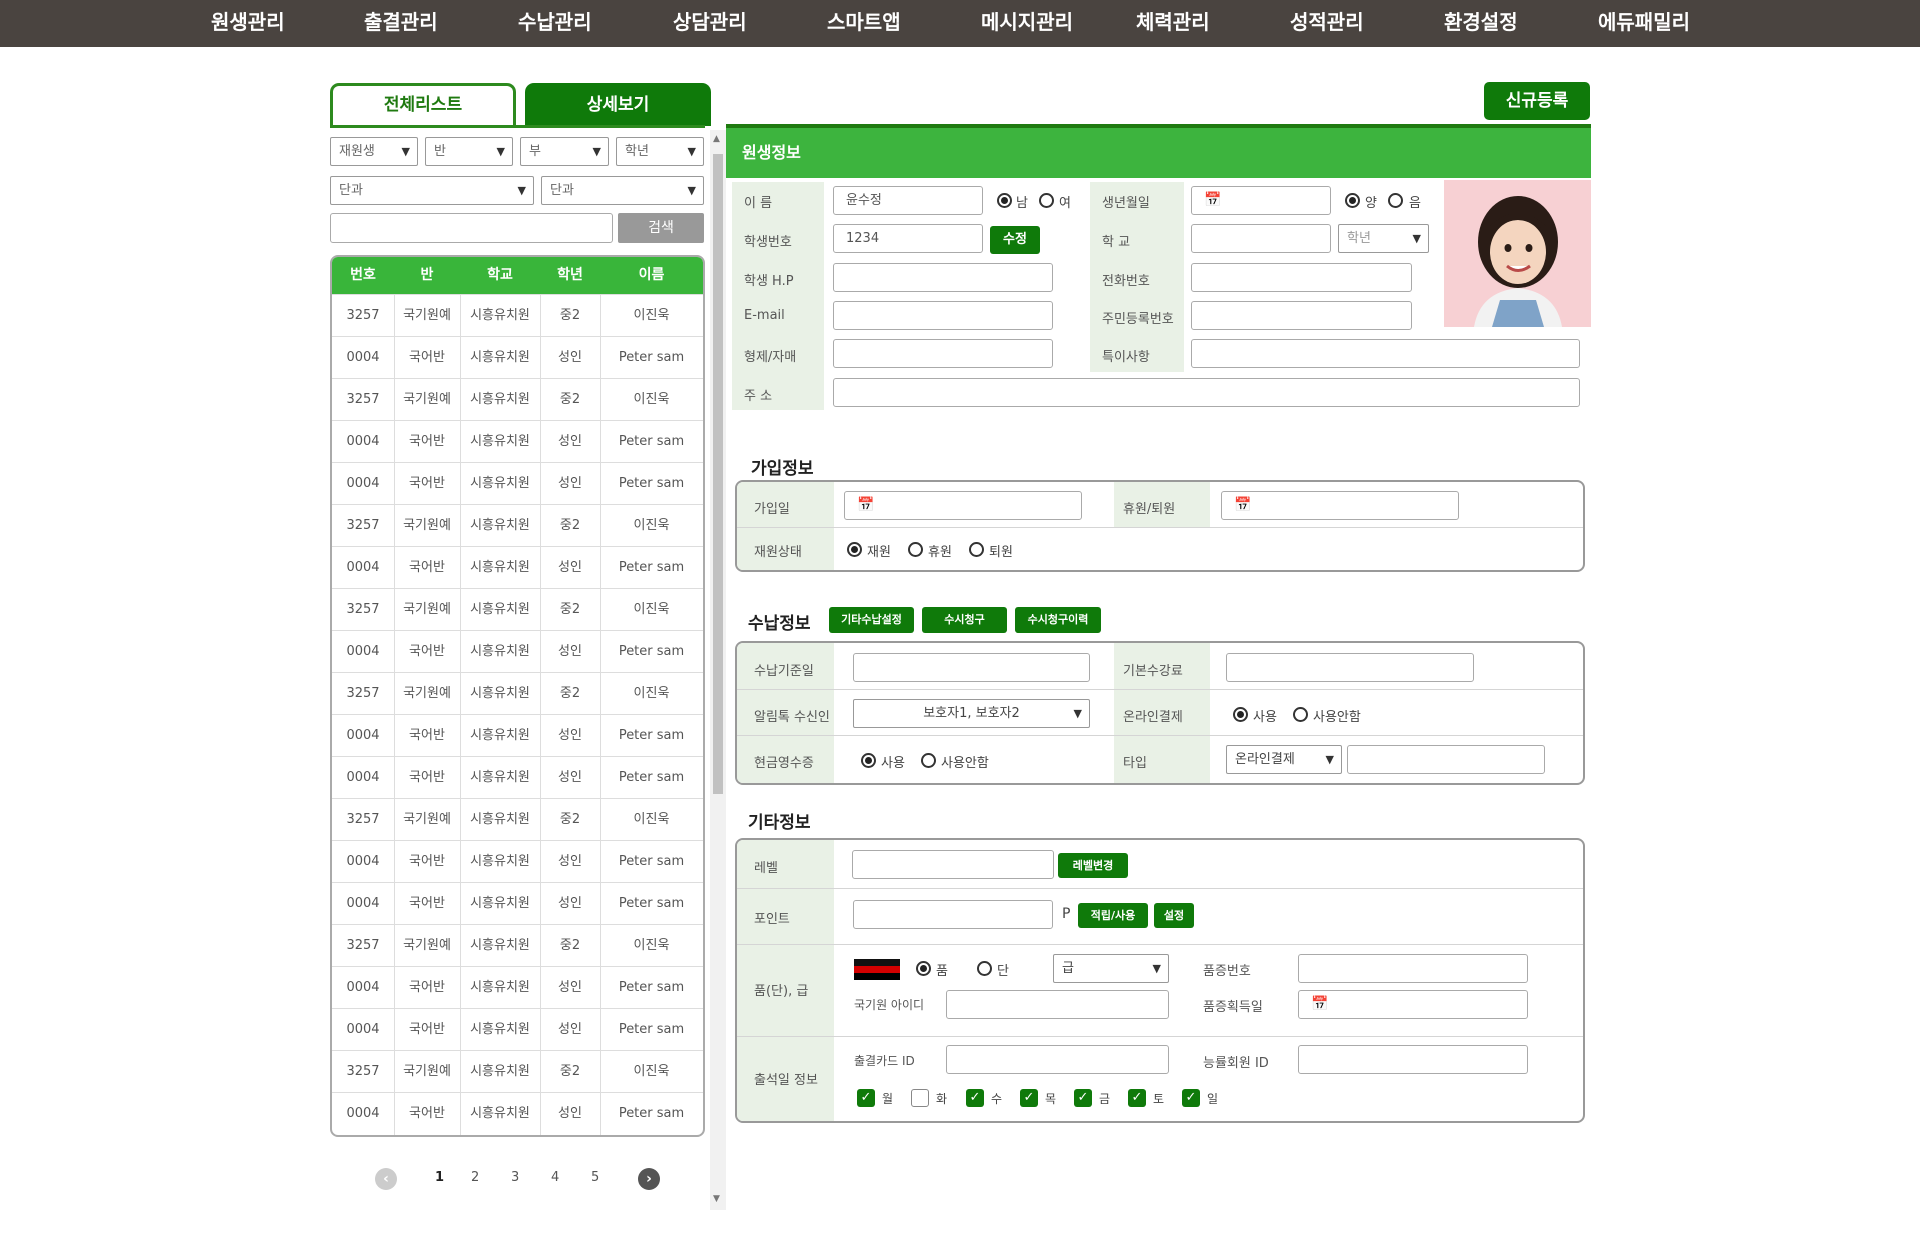  What do you see at coordinates (964, 620) in the screenshot?
I see `adhoc-billing-button: 수시청구` at bounding box center [964, 620].